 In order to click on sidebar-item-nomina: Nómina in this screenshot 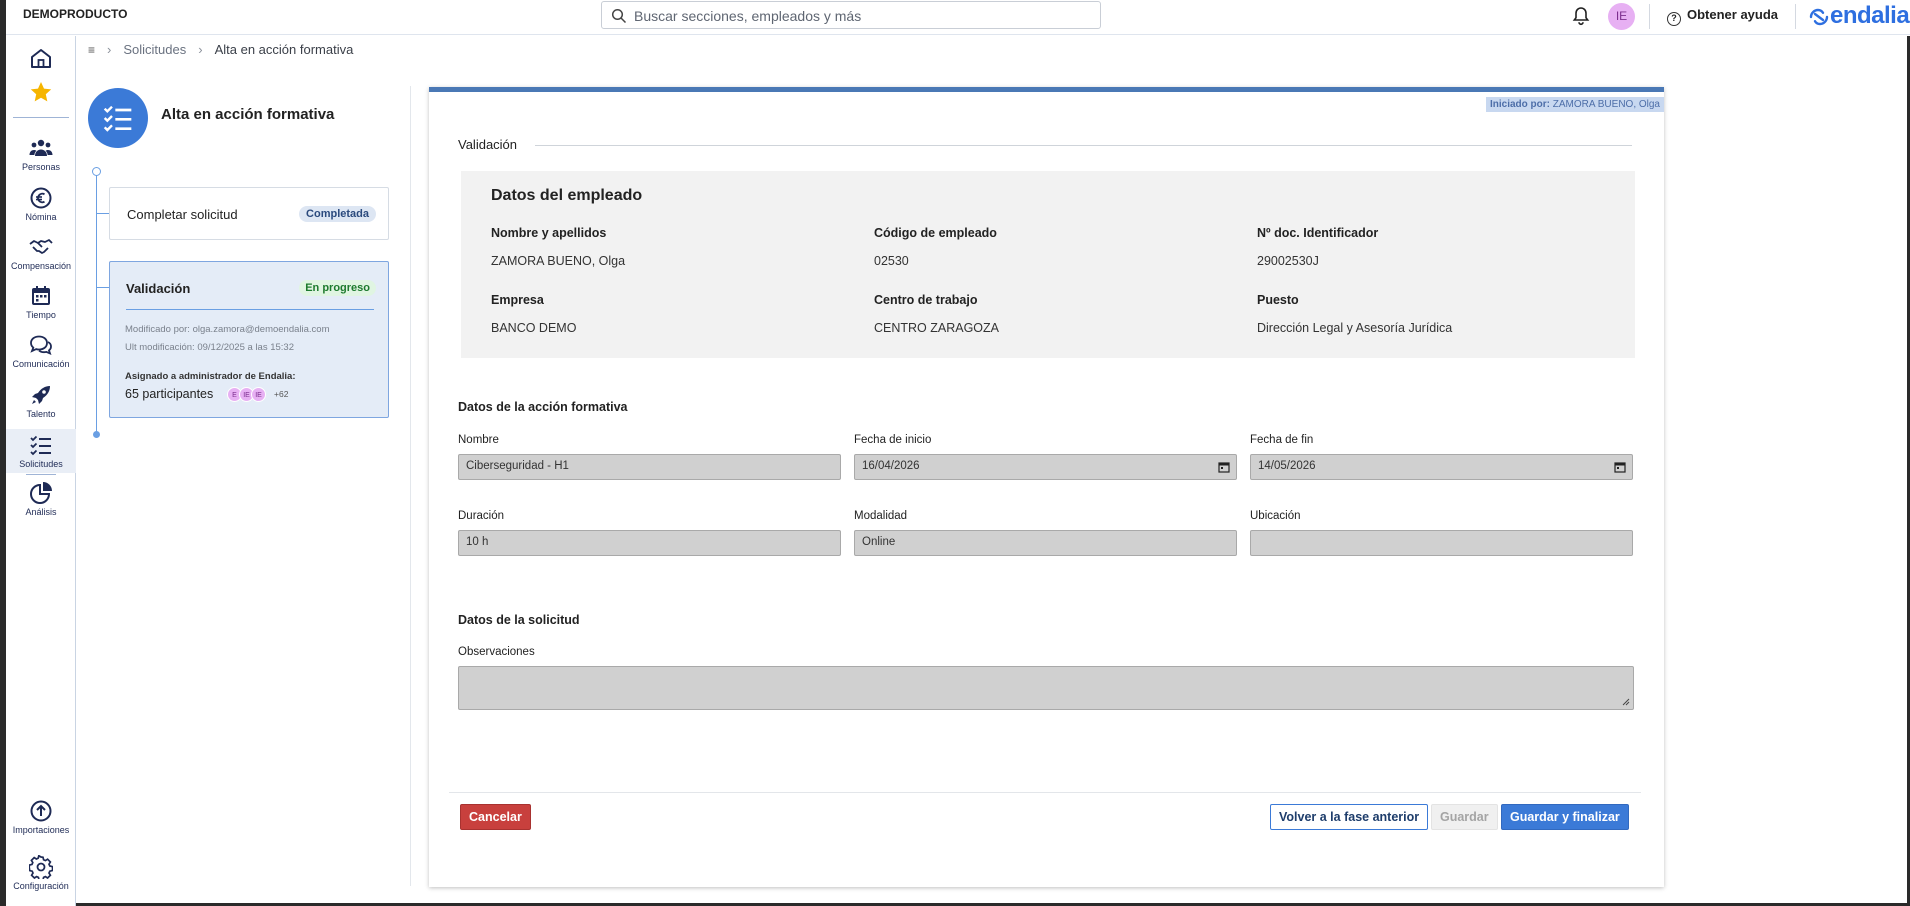, I will do `click(41, 206)`.